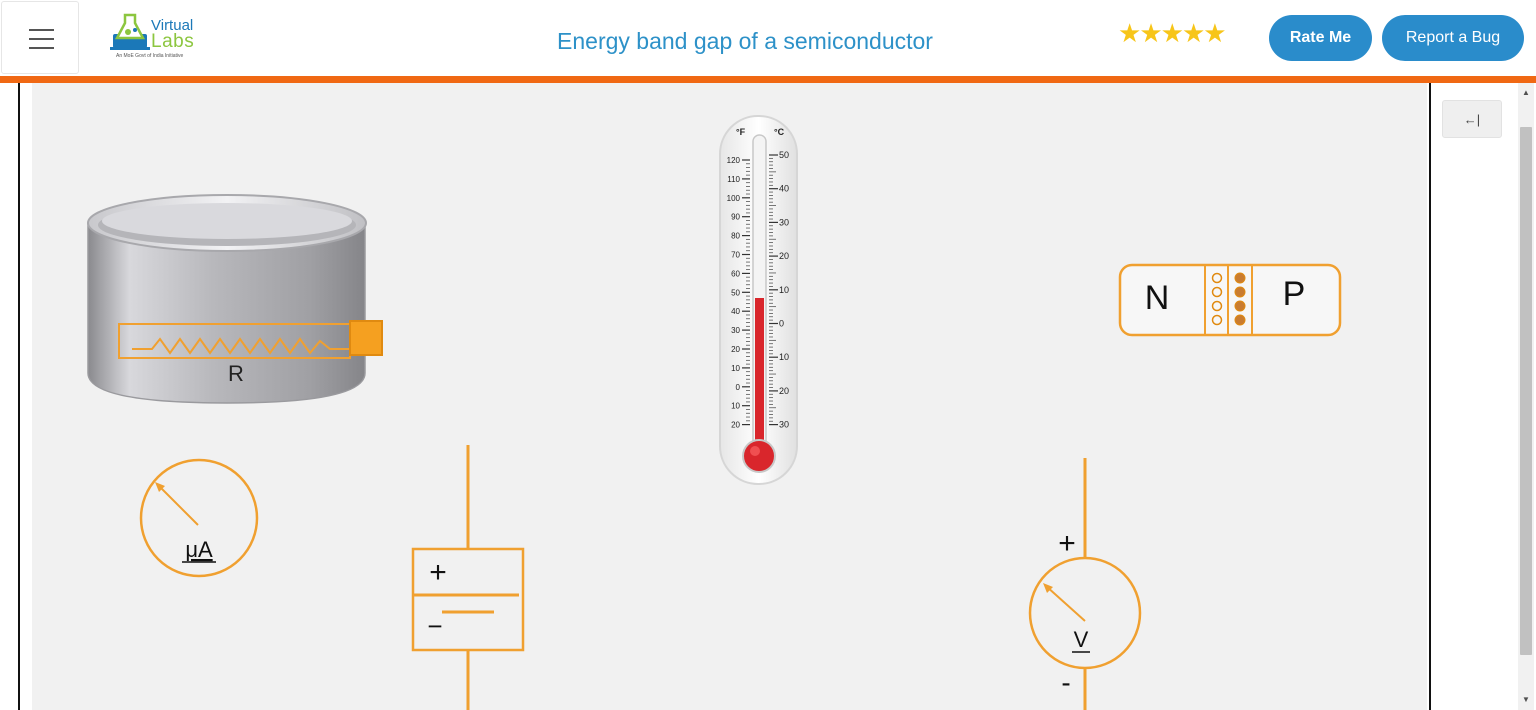  Describe the element at coordinates (438, 572) in the screenshot. I see `battery-plus-label: +` at that location.